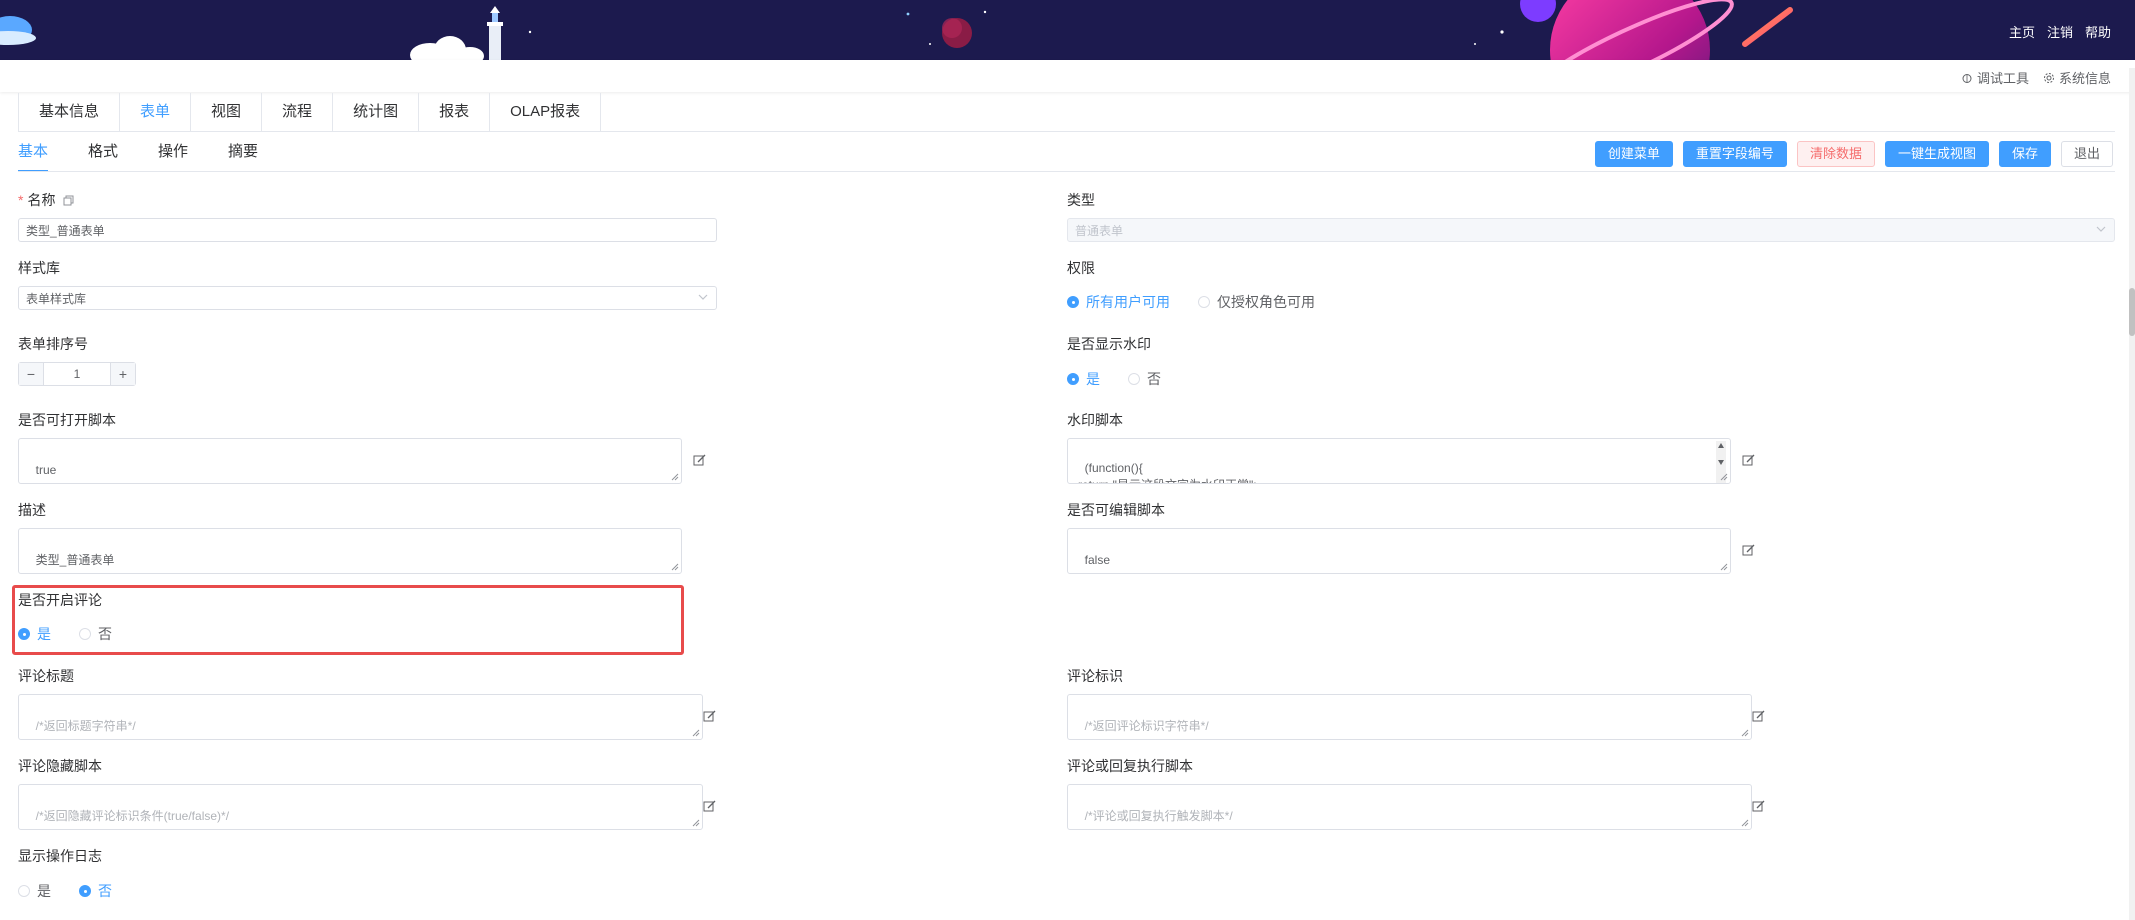 The width and height of the screenshot is (2135, 920). What do you see at coordinates (60, 766) in the screenshot?
I see `comment-hide-label: 评论隐藏脚本` at bounding box center [60, 766].